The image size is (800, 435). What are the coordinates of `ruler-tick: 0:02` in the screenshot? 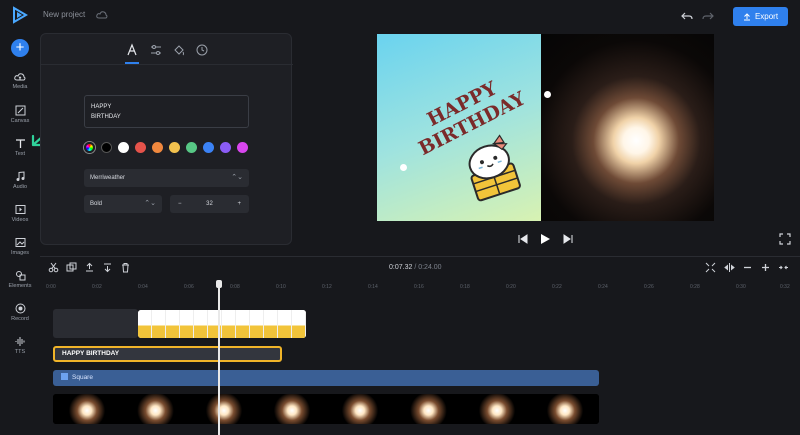 It's located at (97, 287).